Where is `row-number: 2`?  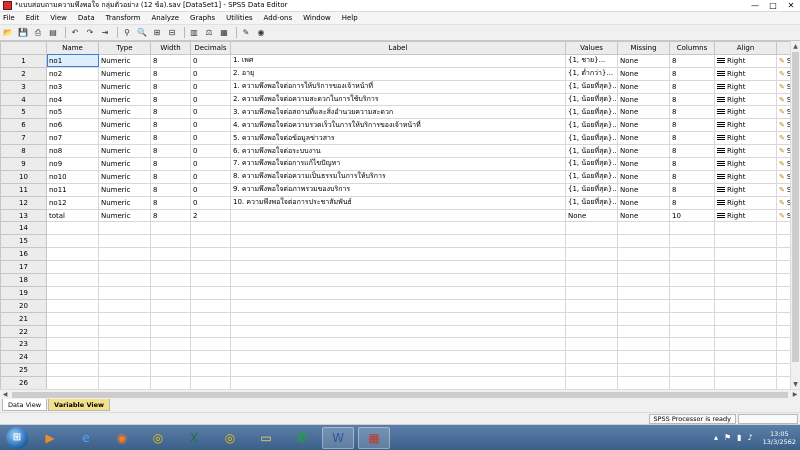
row-number: 2 is located at coordinates (23, 73).